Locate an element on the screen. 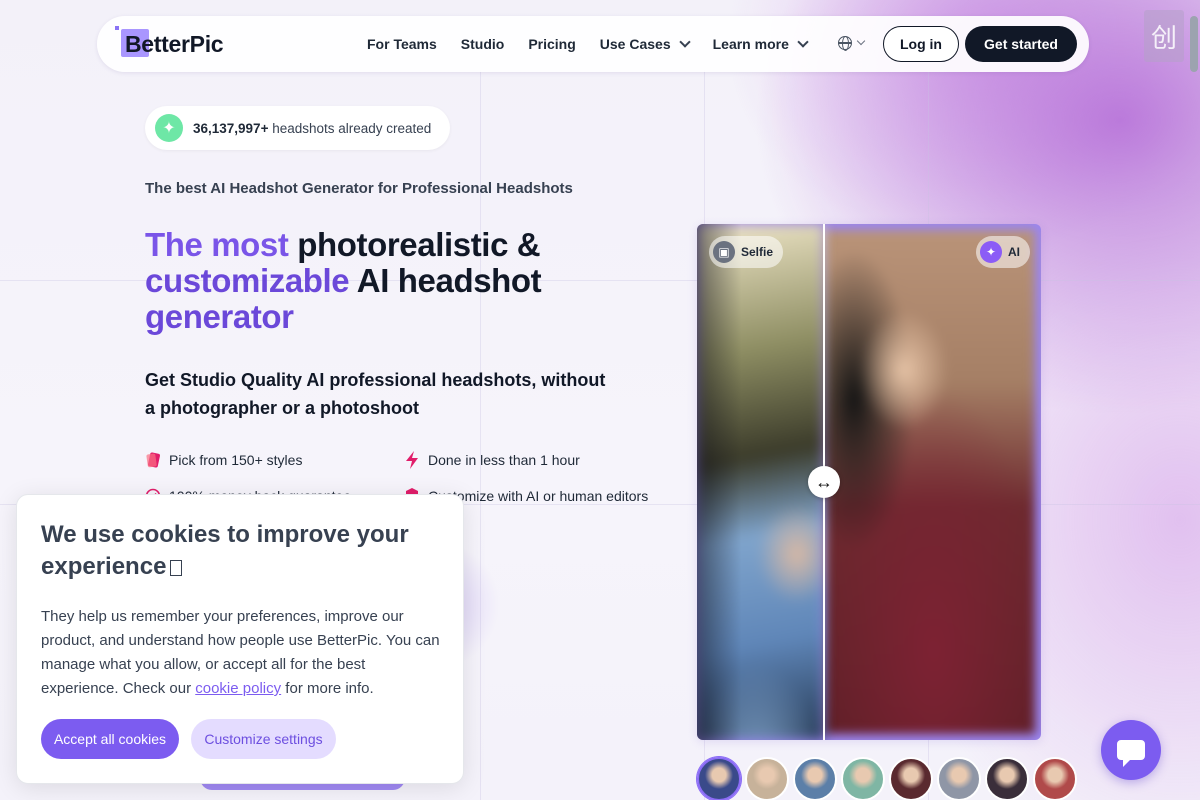  cookie-body-post: for more info. is located at coordinates (327, 688).